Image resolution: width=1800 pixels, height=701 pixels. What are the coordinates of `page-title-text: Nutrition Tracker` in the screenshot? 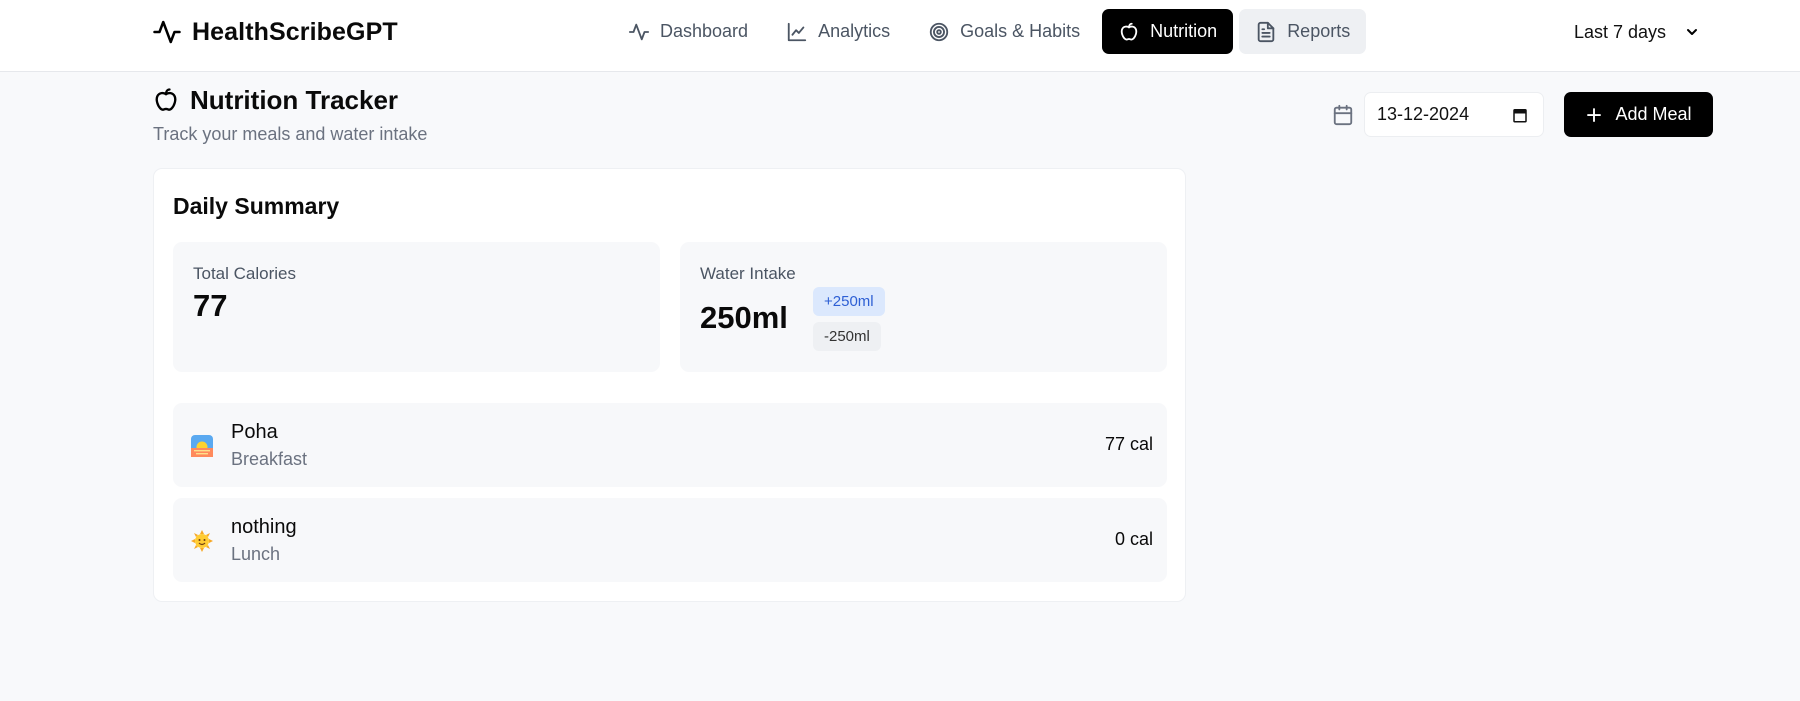 It's located at (294, 99).